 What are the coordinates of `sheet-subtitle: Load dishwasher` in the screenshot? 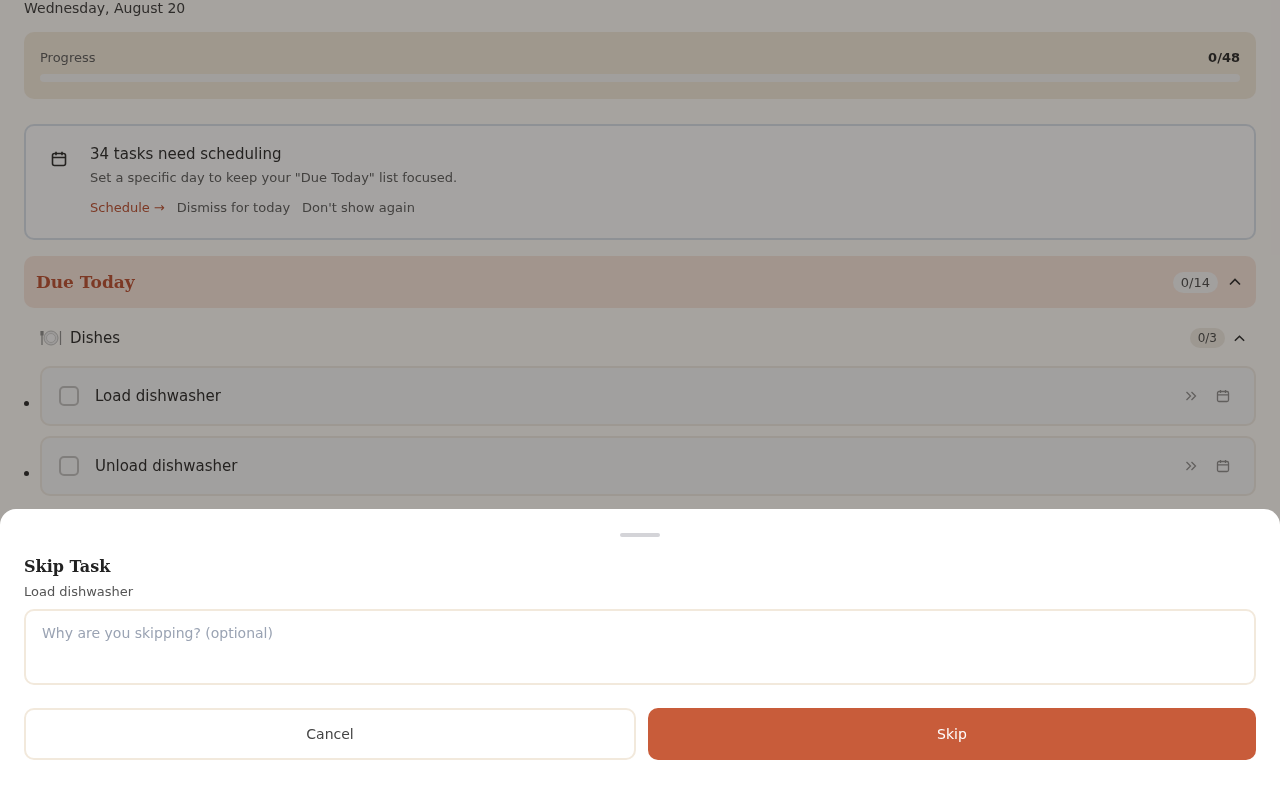 It's located at (79, 591).